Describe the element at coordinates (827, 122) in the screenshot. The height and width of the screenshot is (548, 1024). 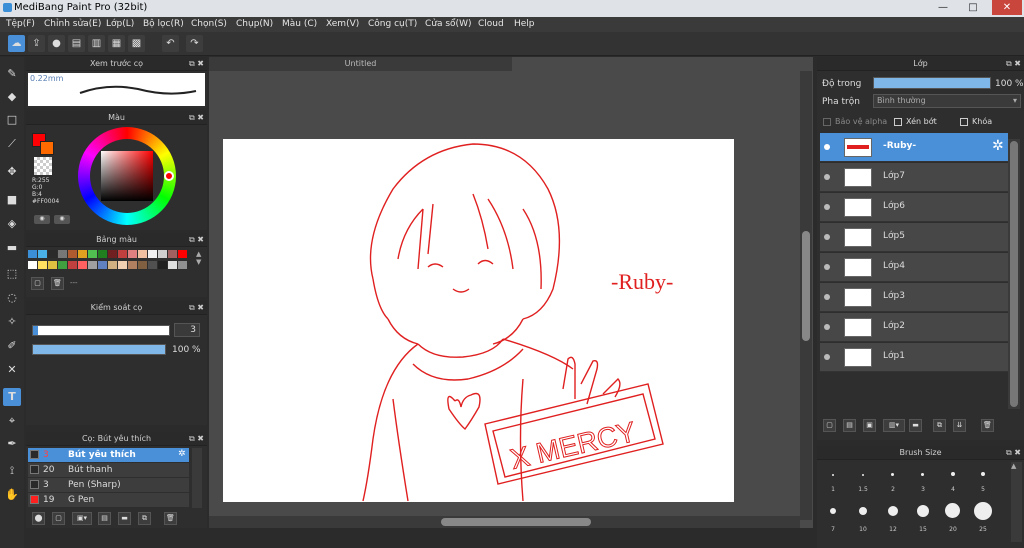
I see `protect-alpha-checkbox` at that location.